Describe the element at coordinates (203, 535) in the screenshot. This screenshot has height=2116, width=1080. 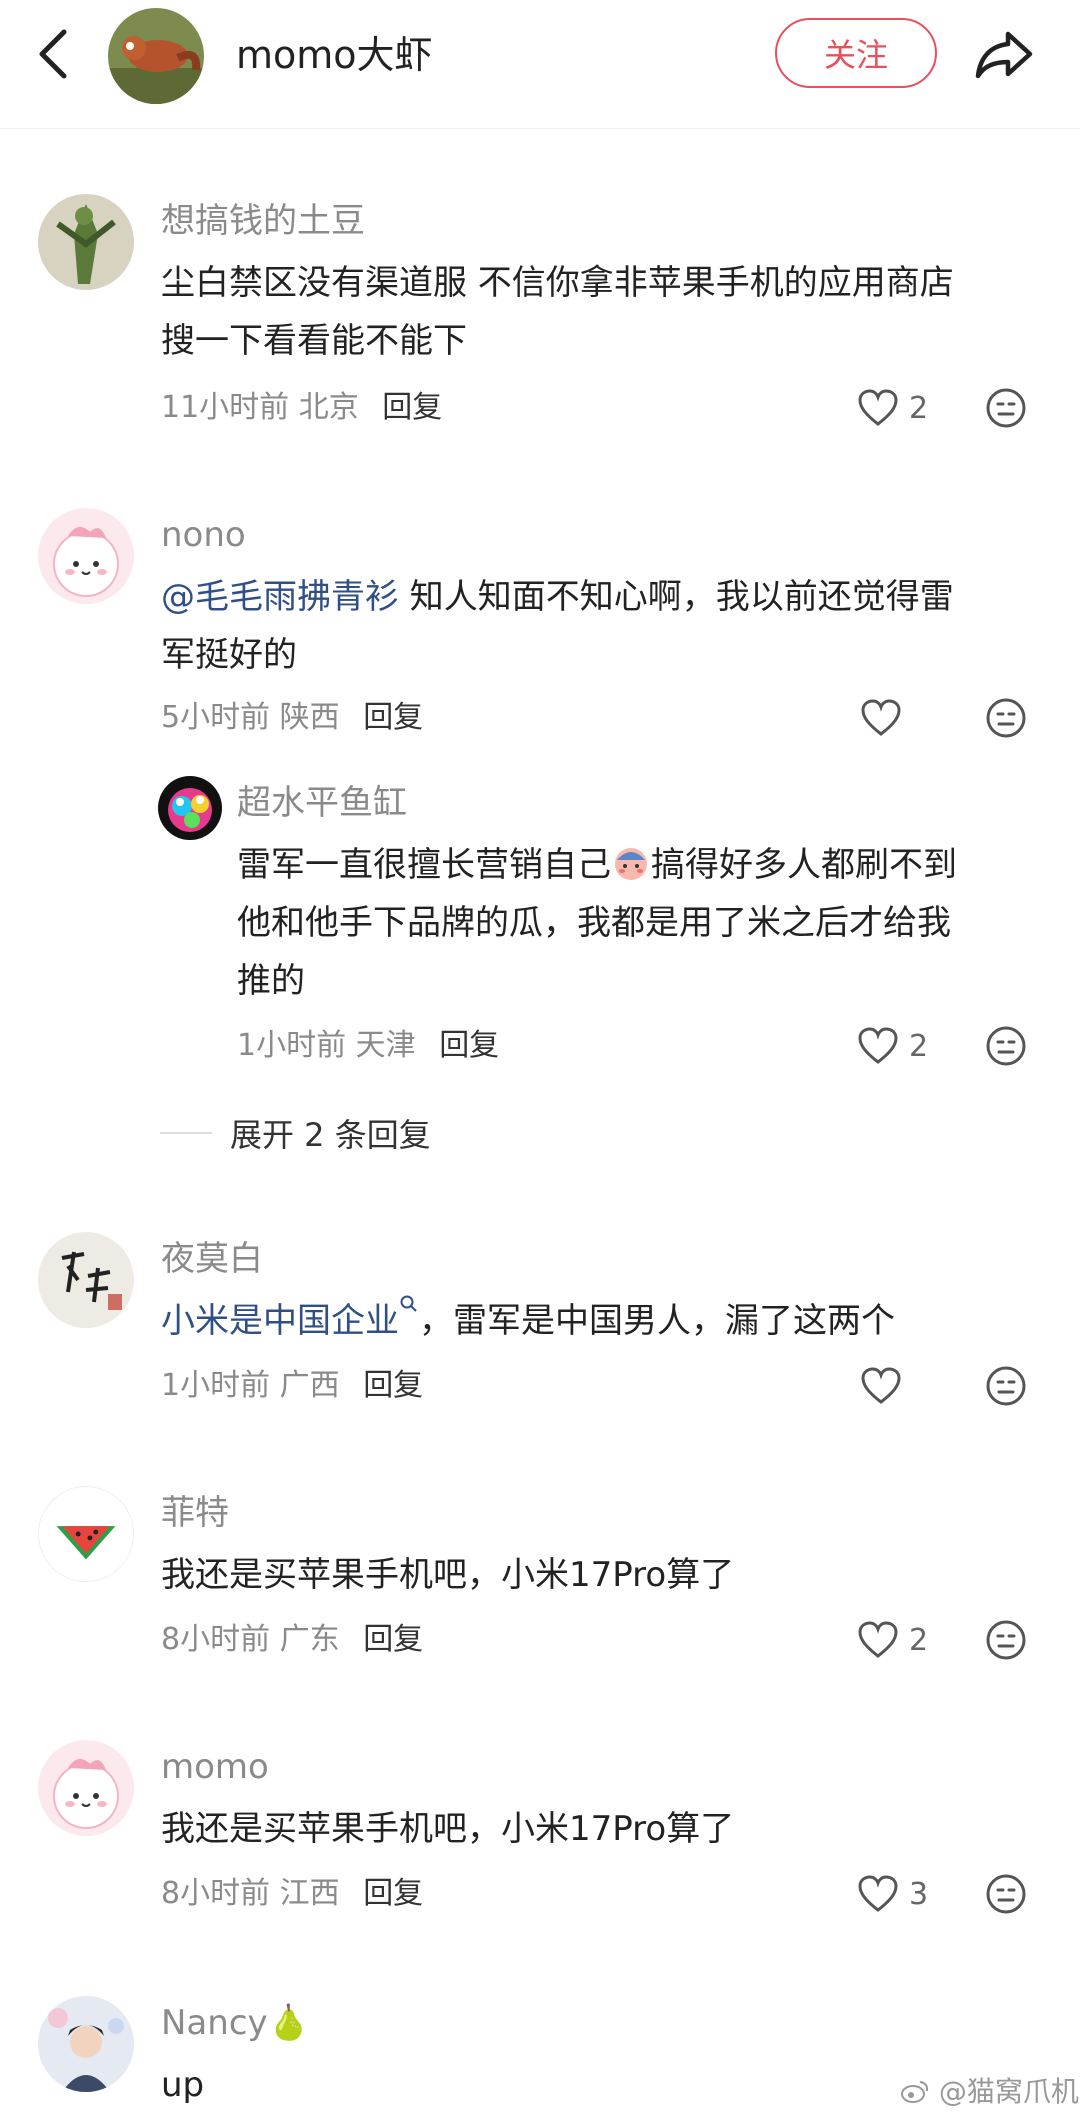
I see `comment-username: nono` at that location.